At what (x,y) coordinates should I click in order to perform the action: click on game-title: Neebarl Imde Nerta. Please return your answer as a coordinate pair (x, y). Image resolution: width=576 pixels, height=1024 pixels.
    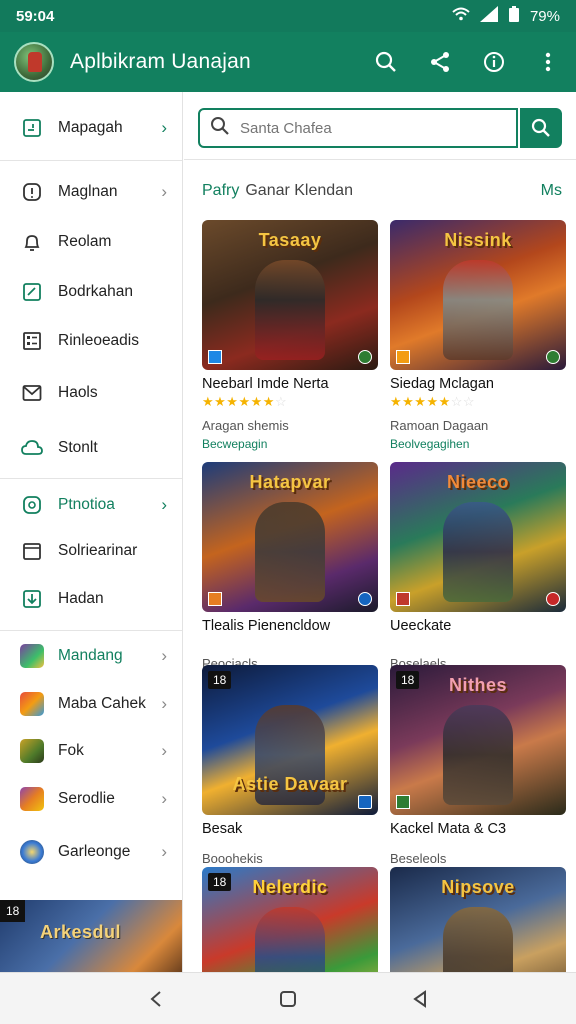
    Looking at the image, I should click on (265, 384).